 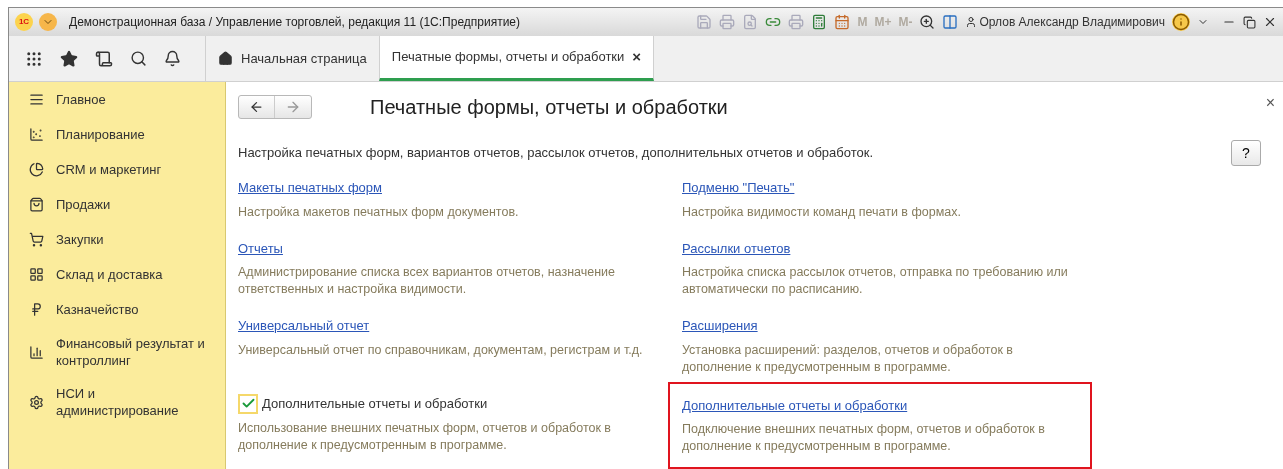 What do you see at coordinates (304, 326) in the screenshot?
I see `section-link: Универсальный отчет` at bounding box center [304, 326].